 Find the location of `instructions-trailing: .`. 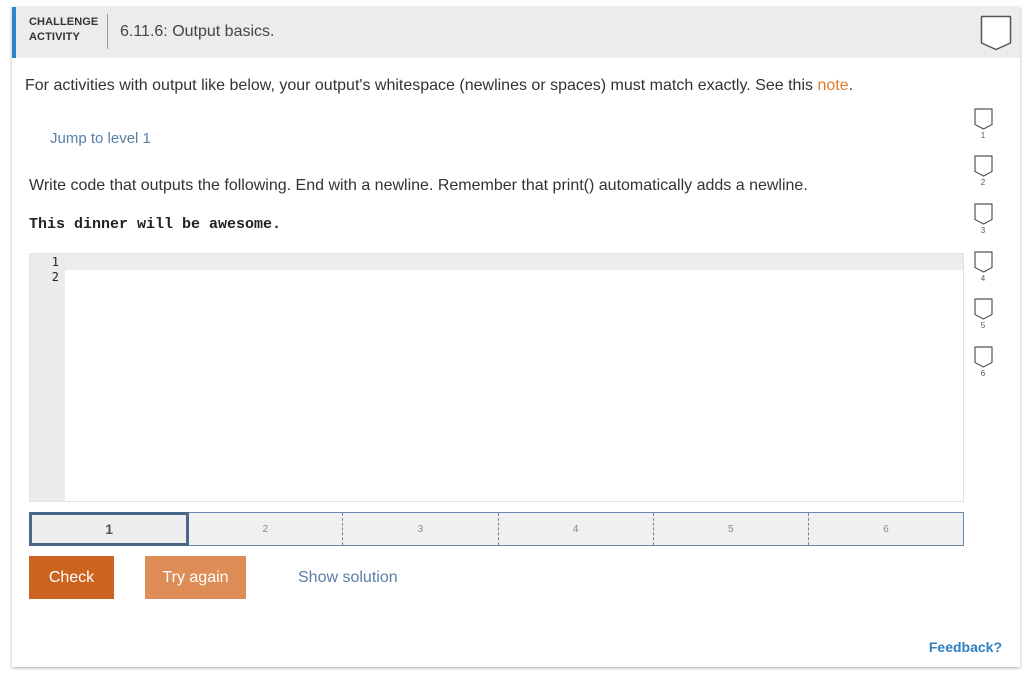

instructions-trailing: . is located at coordinates (851, 85).